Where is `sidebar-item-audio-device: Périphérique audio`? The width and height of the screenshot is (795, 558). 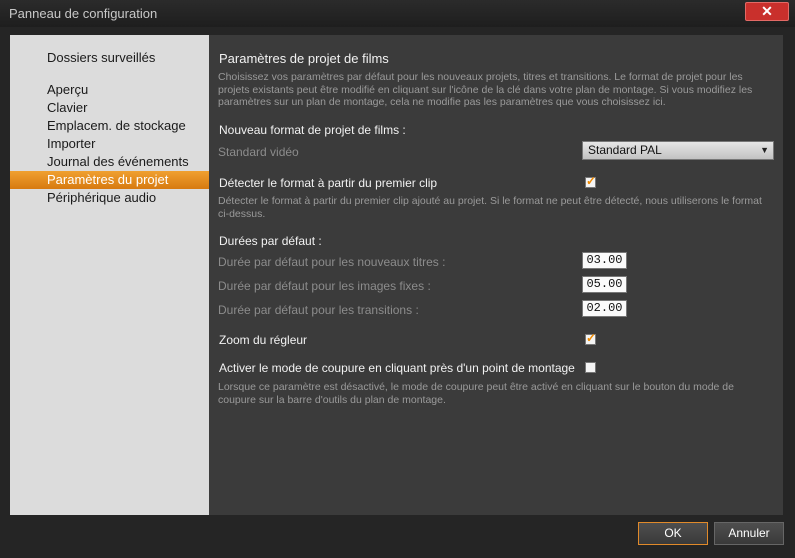
sidebar-item-audio-device: Périphérique audio is located at coordinates (109, 198).